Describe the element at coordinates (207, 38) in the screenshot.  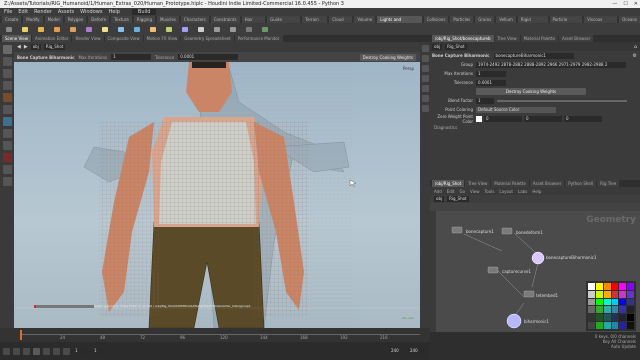
I see `pane-tab-geometry-spreadsheet: Geometry Spreadsheet` at that location.